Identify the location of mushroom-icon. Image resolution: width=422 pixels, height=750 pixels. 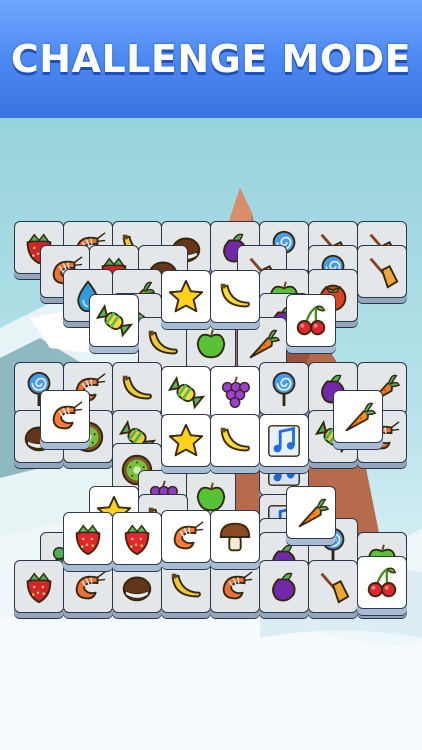
(235, 536).